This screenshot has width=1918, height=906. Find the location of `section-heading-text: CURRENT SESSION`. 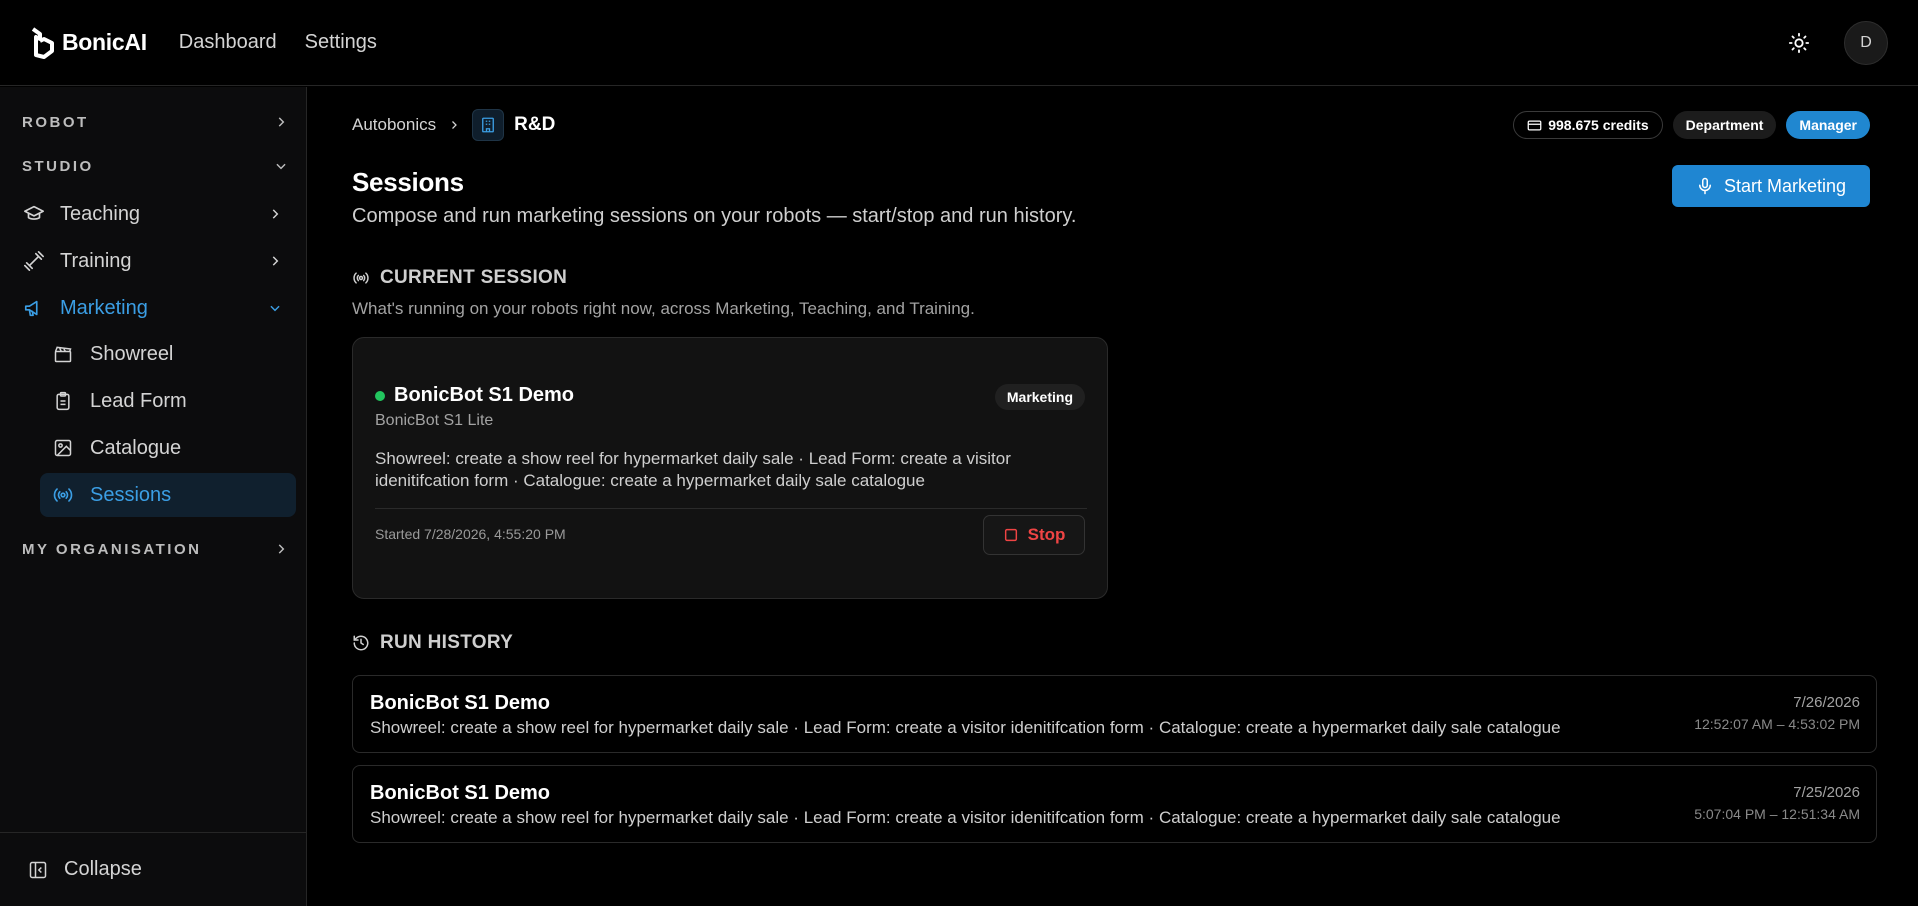

section-heading-text: CURRENT SESSION is located at coordinates (474, 277).